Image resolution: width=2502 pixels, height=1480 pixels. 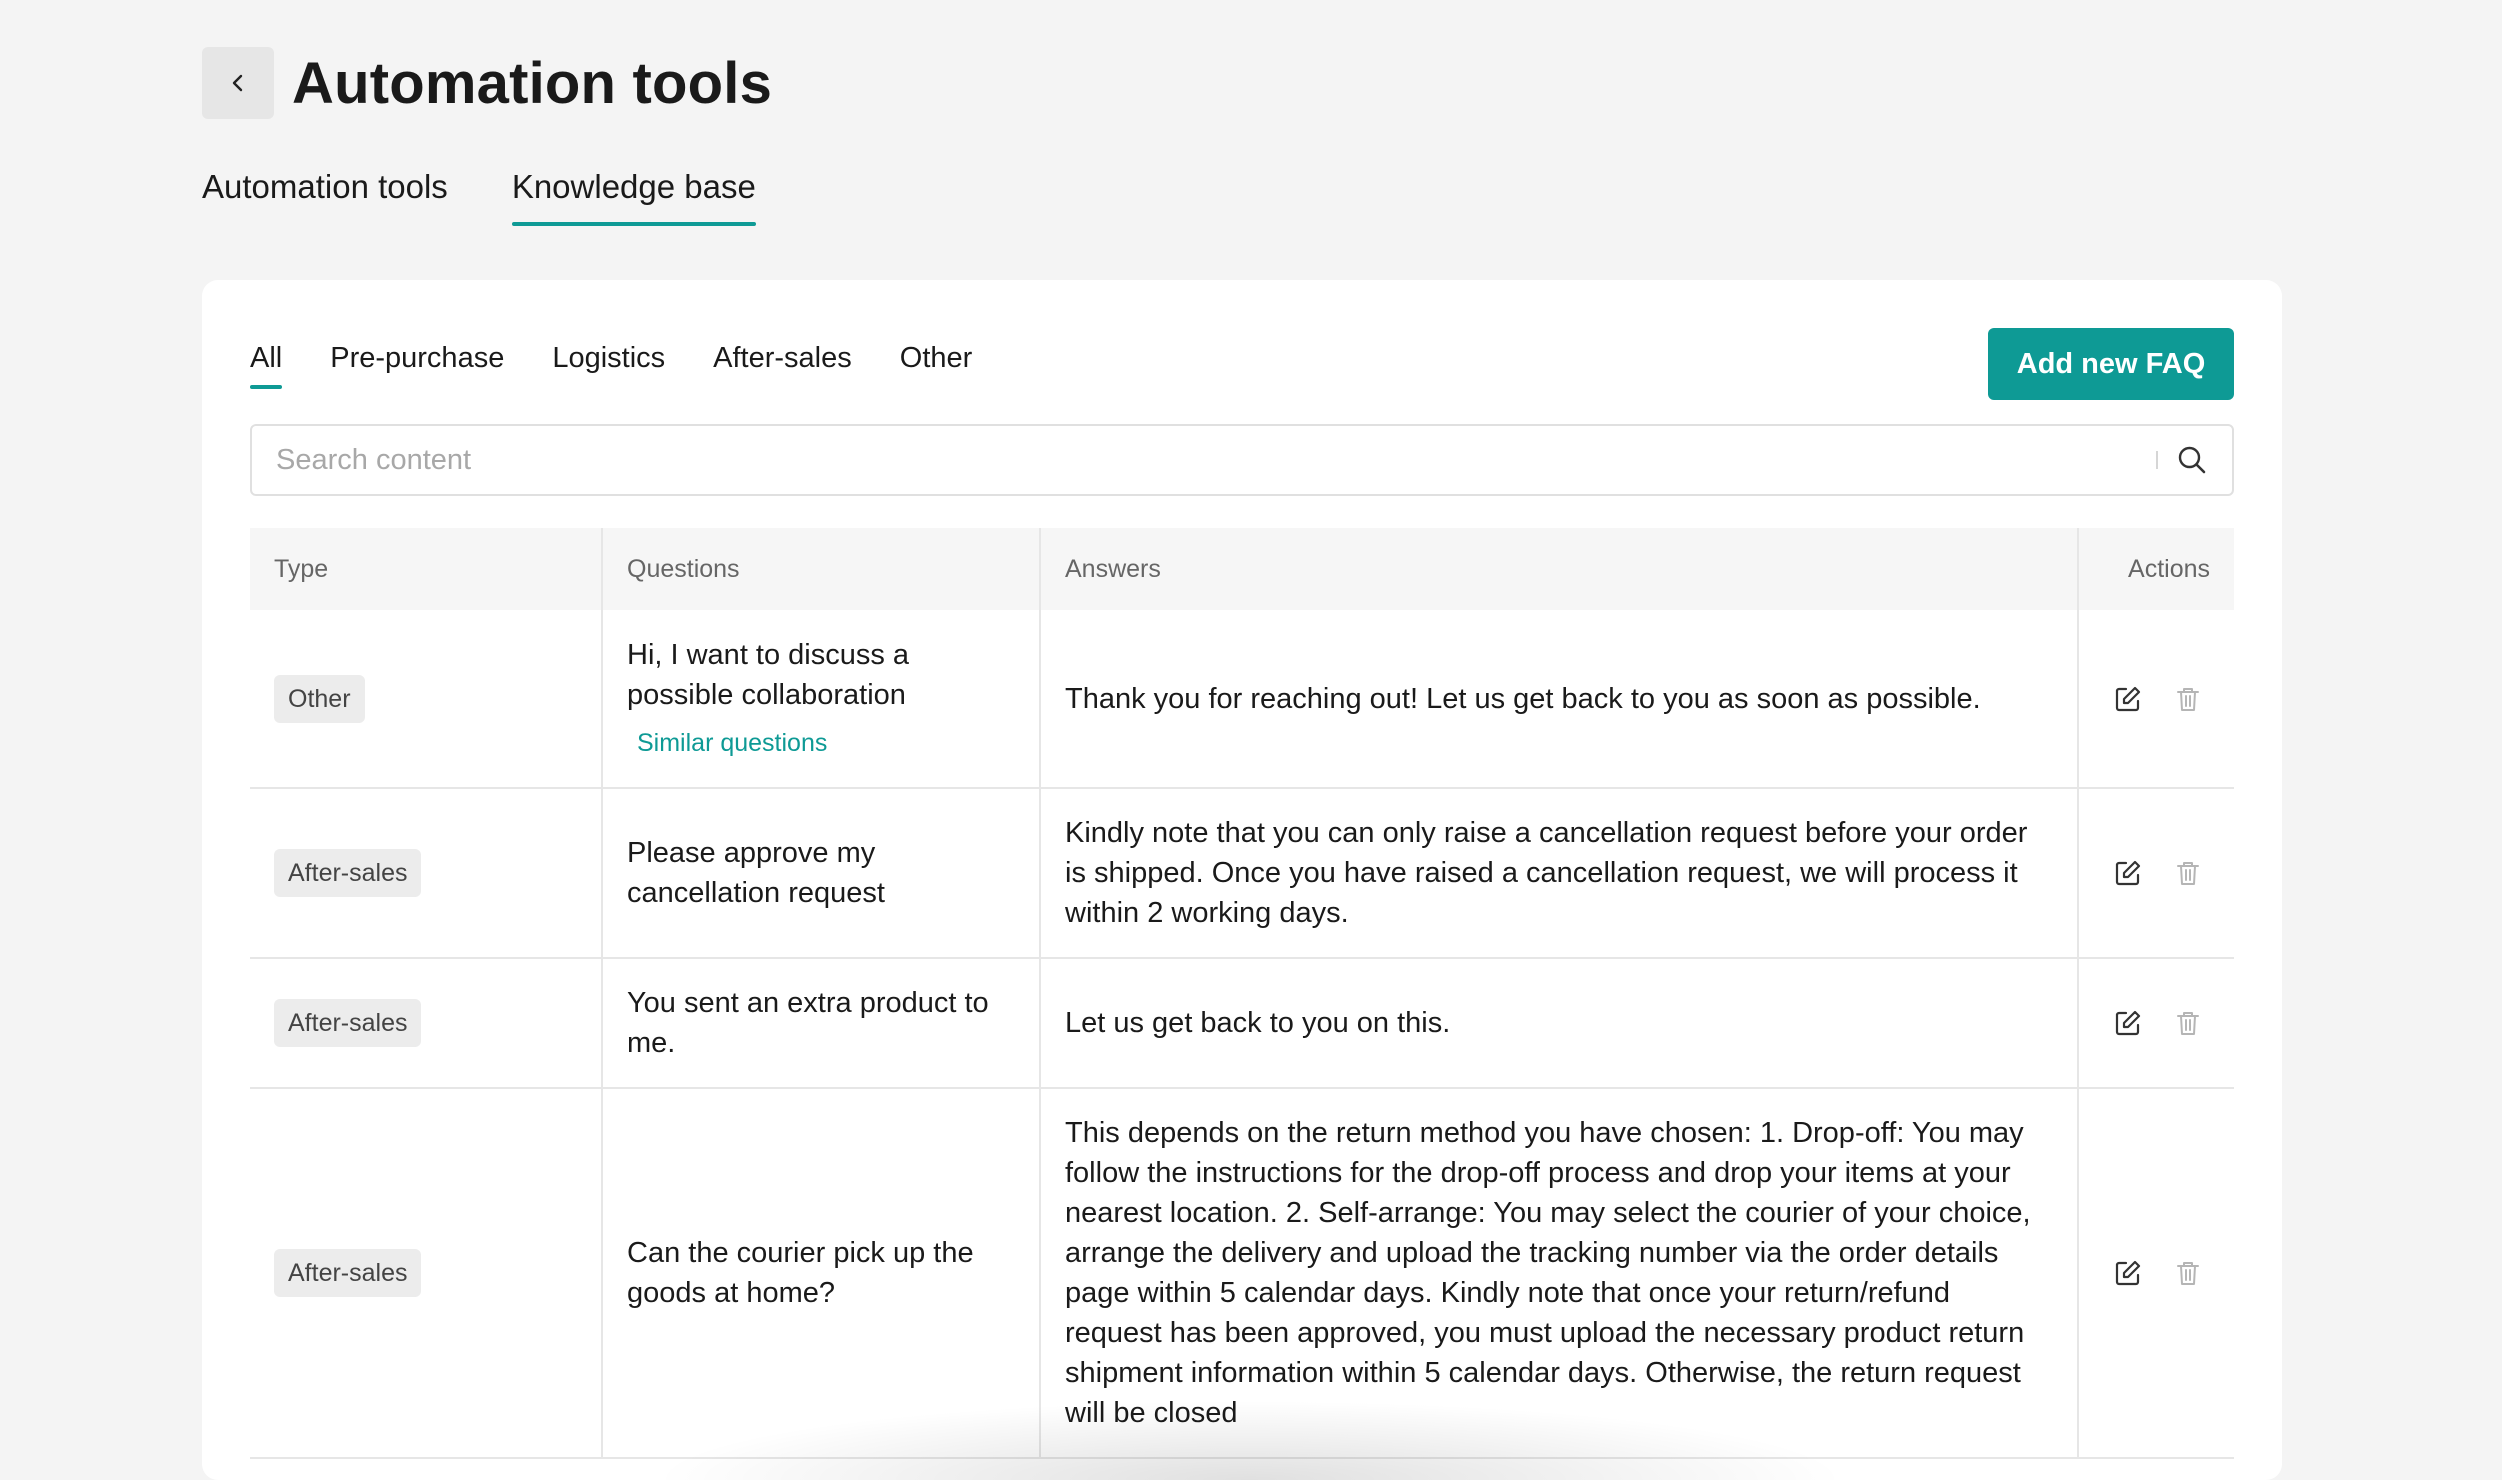 I want to click on filter-tab-other: Other, so click(x=936, y=365).